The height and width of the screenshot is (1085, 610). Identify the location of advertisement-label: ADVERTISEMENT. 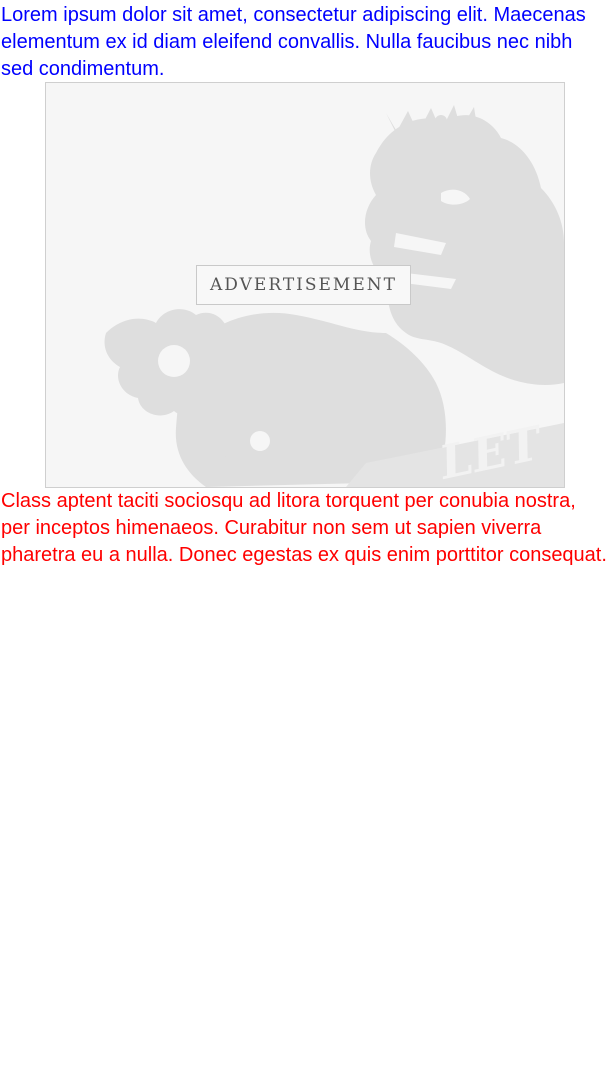
(303, 285).